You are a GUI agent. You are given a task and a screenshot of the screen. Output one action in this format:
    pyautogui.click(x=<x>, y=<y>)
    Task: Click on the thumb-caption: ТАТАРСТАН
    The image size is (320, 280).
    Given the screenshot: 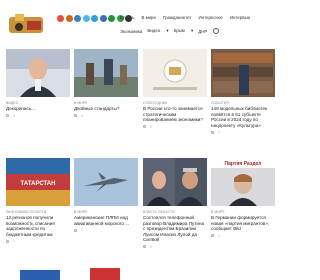 What is the action you would take?
    pyautogui.click(x=38, y=184)
    